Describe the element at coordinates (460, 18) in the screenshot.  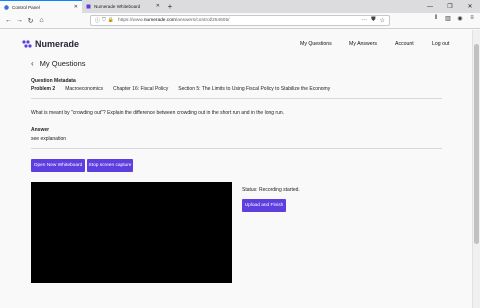
I see `account-icon: ◉` at that location.